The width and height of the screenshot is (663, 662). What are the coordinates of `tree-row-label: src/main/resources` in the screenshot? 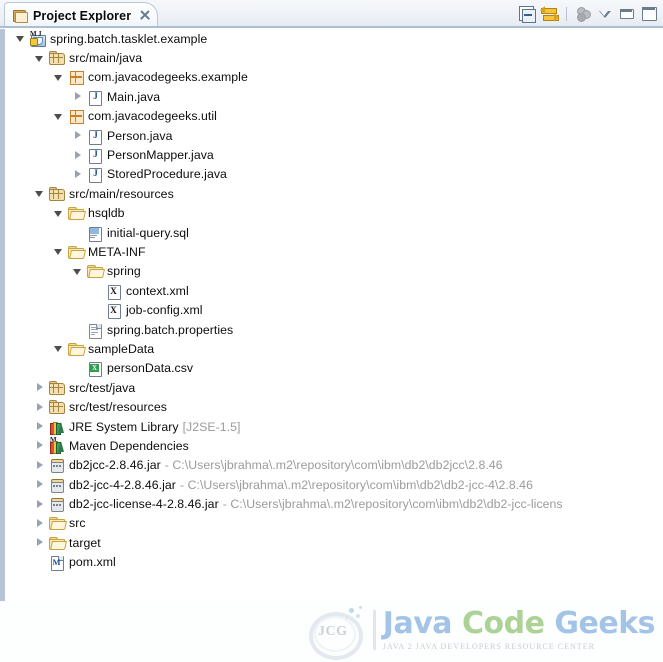 It's located at (121, 193).